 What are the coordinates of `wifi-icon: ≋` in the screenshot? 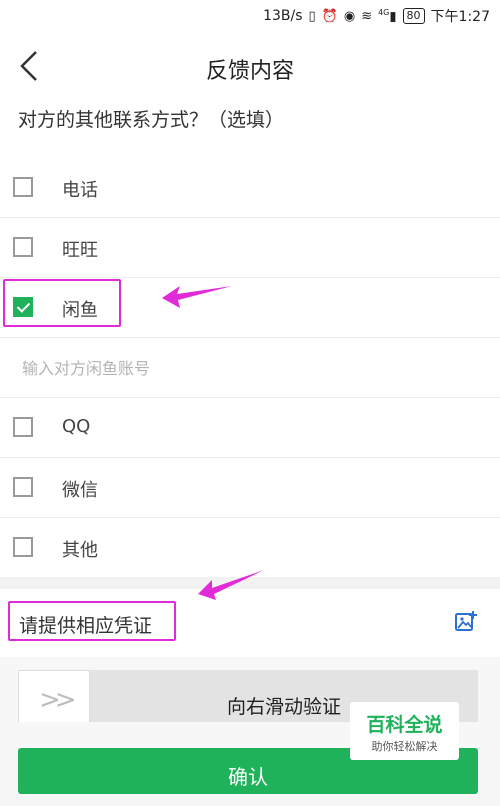 It's located at (367, 16).